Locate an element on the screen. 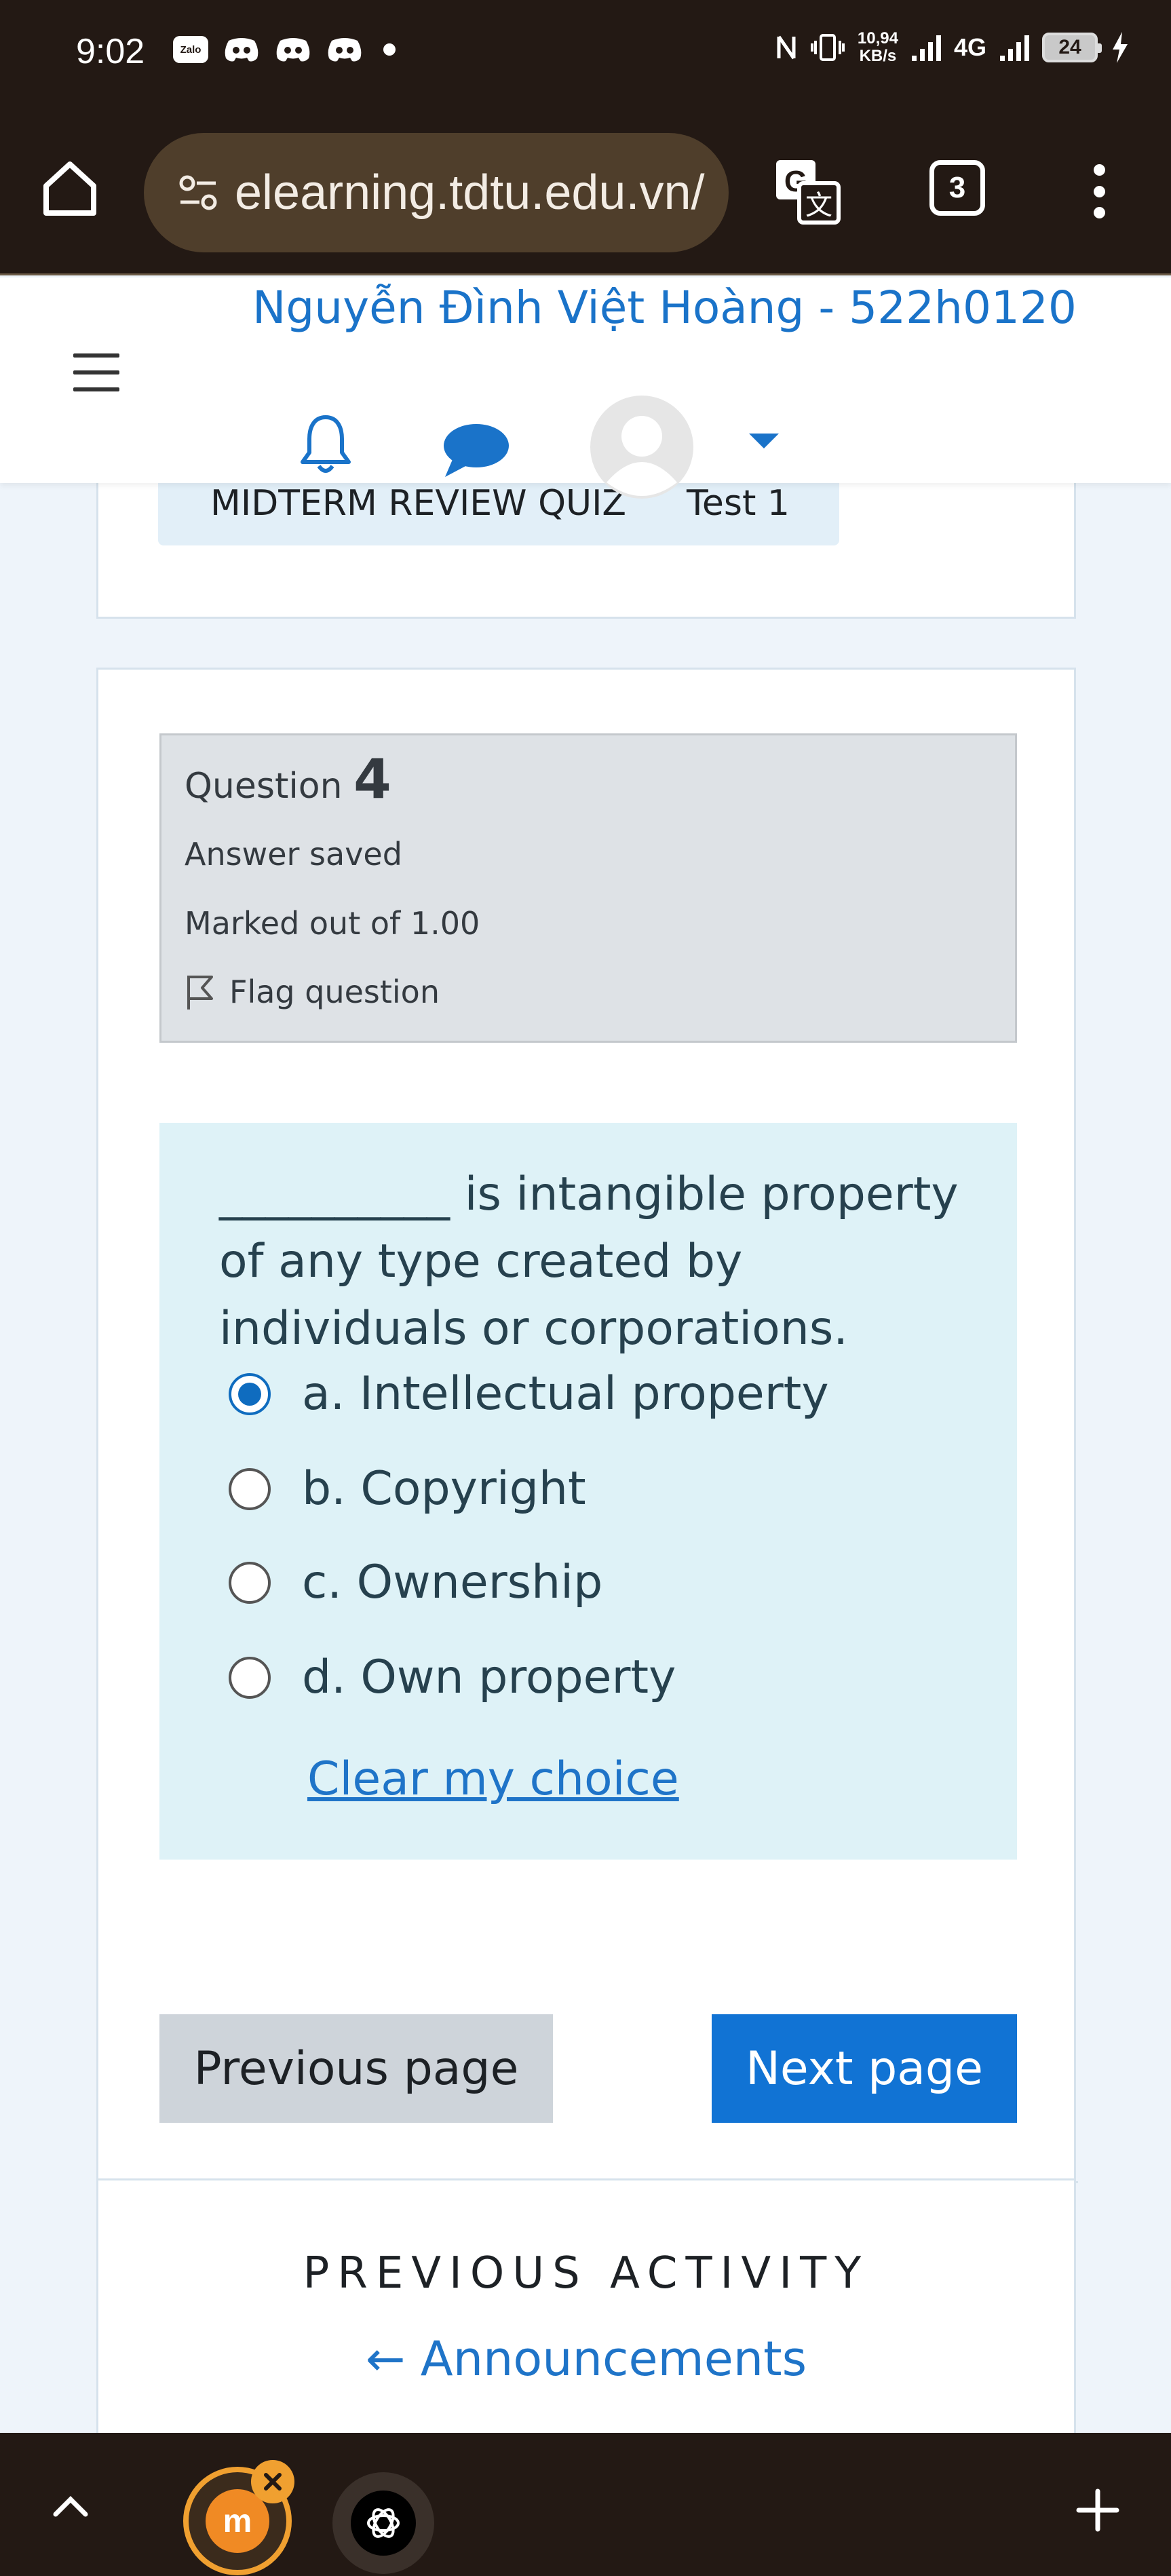 The height and width of the screenshot is (2576, 1171). chat-icon is located at coordinates (475, 450).